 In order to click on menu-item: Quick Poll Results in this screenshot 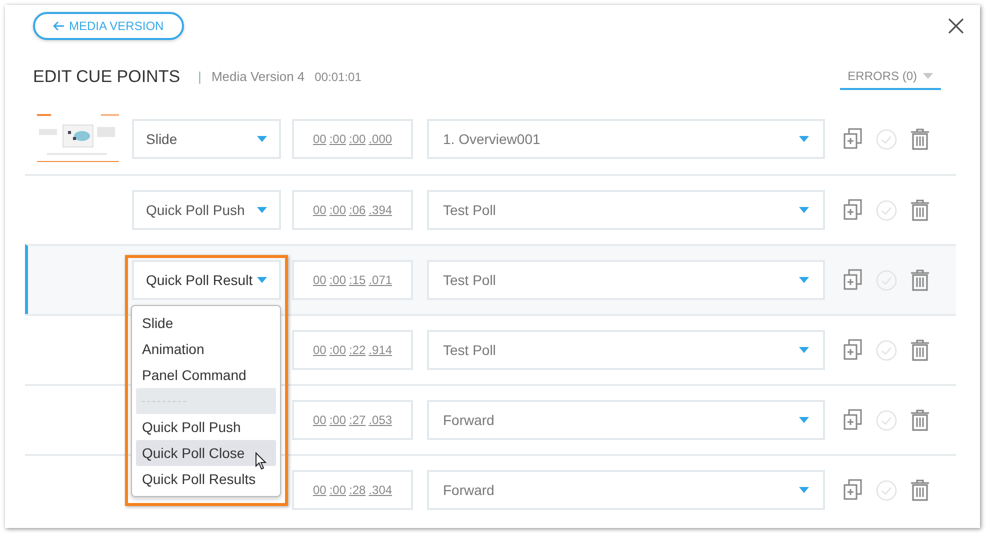, I will do `click(206, 479)`.